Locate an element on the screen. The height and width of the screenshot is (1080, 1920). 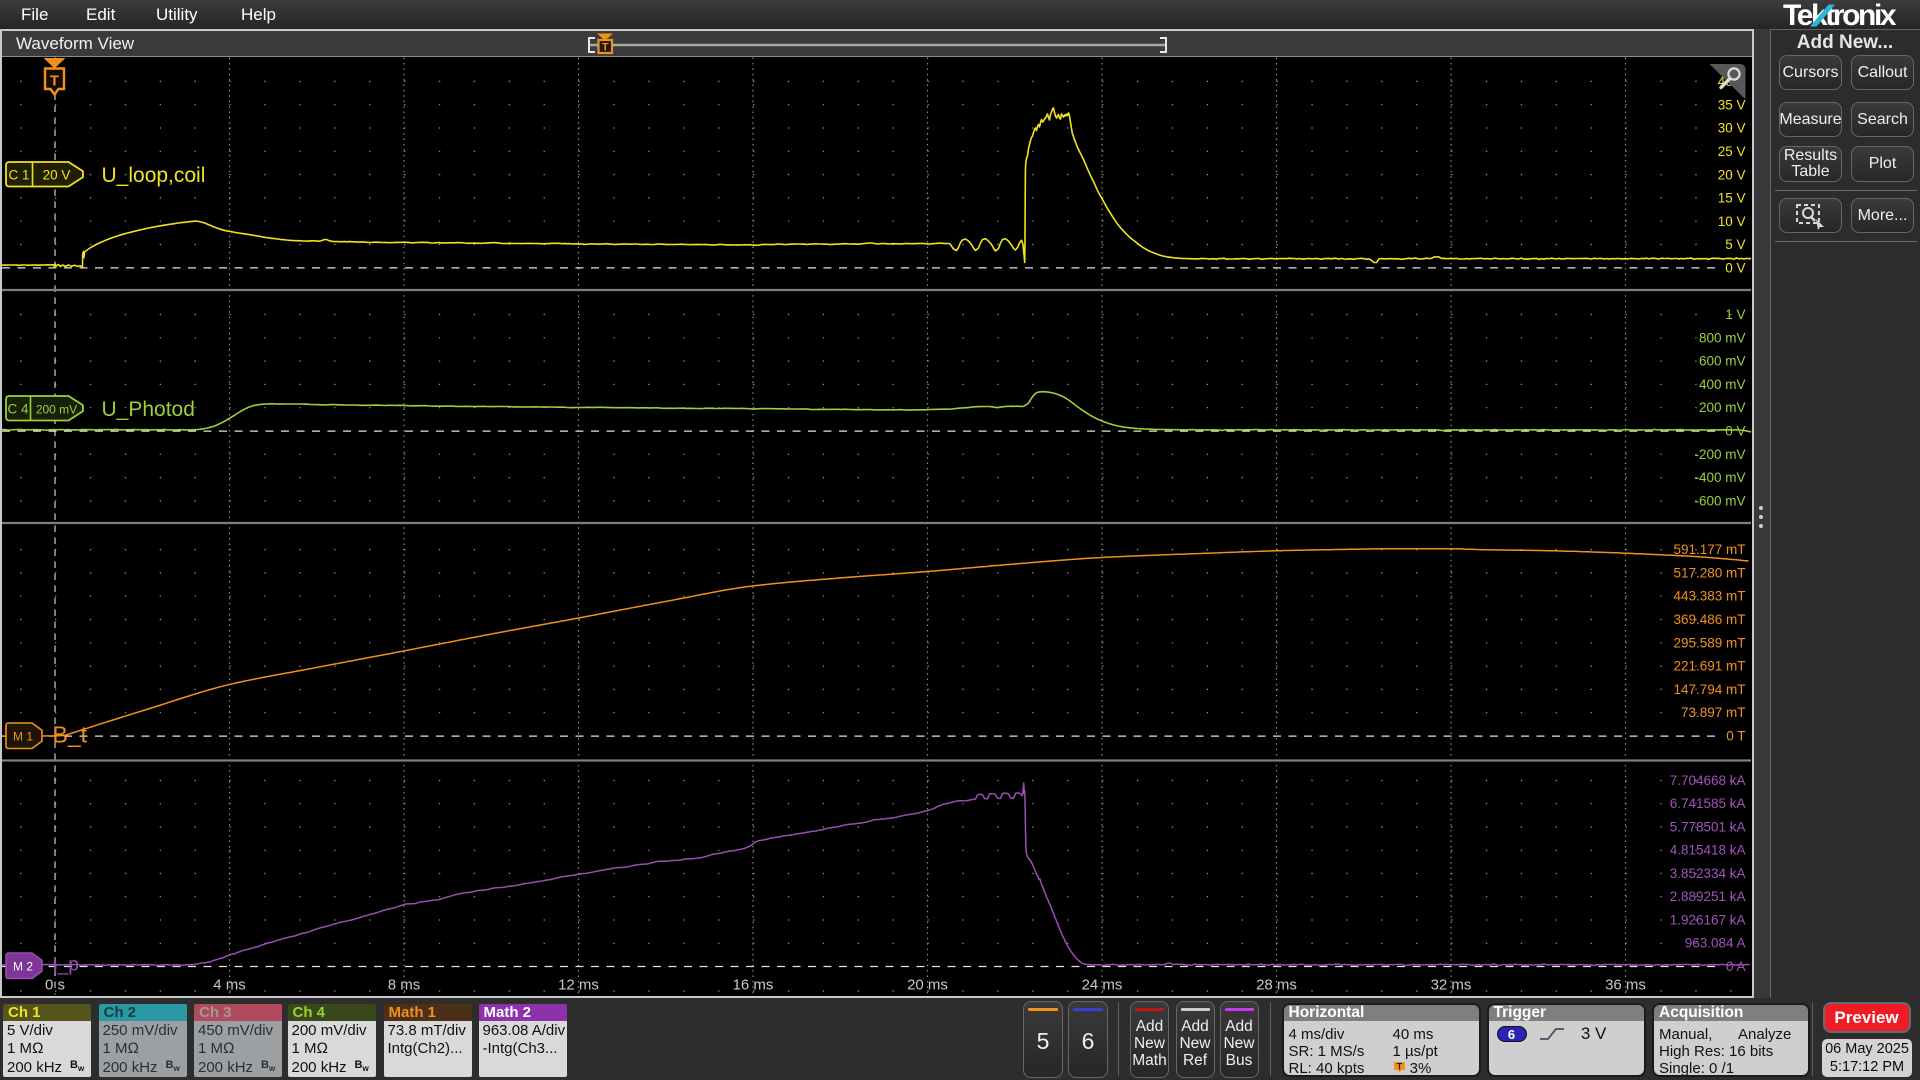
svg-text: -400 mV is located at coordinates (1719, 477).